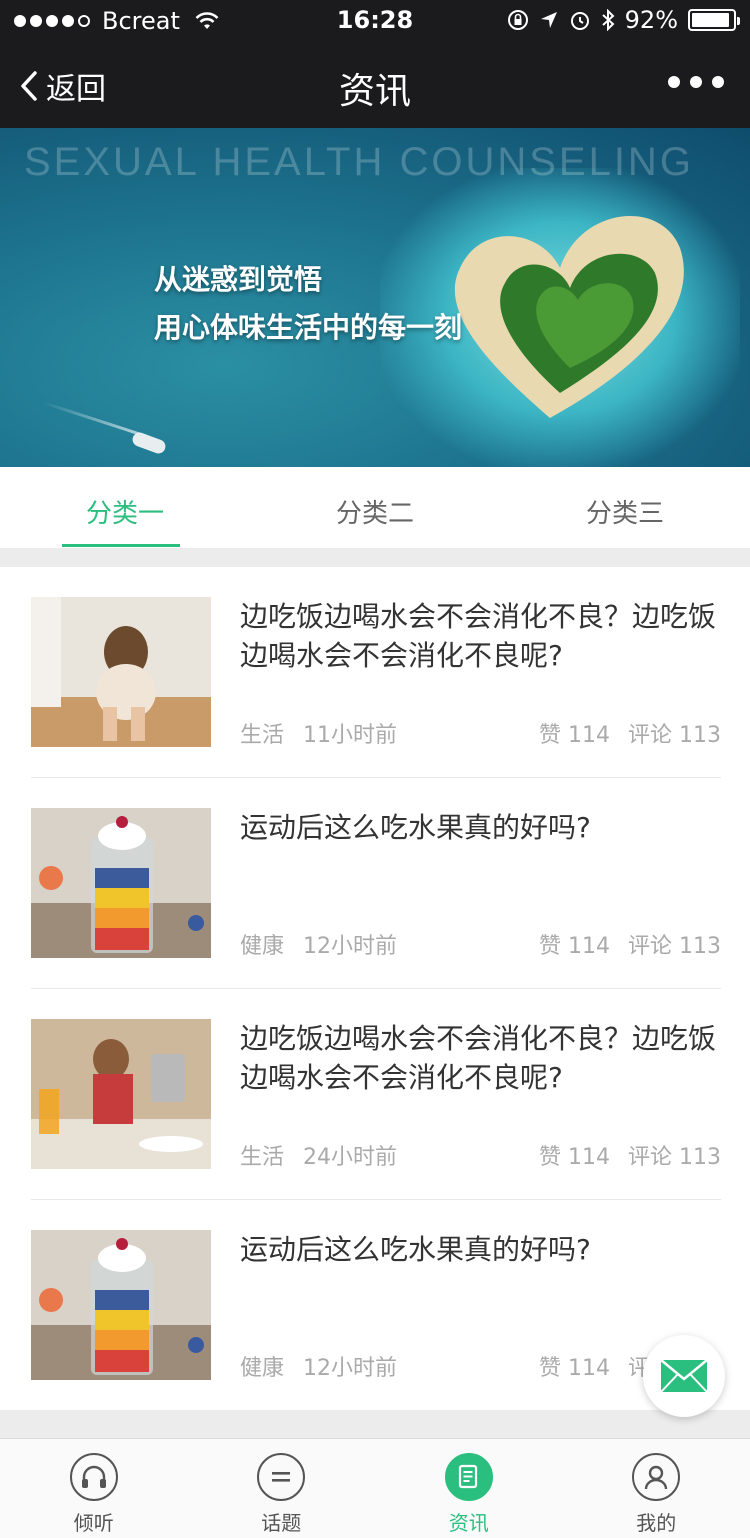 Image resolution: width=750 pixels, height=1538 pixels. Describe the element at coordinates (656, 1523) in the screenshot. I see `tabbar-label: 我的` at that location.